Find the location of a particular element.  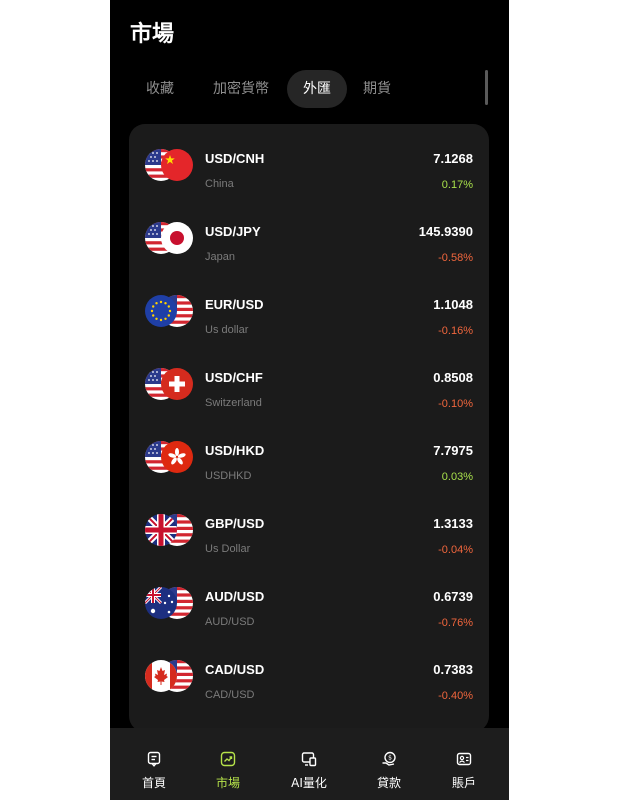

home-icon is located at coordinates (154, 759).